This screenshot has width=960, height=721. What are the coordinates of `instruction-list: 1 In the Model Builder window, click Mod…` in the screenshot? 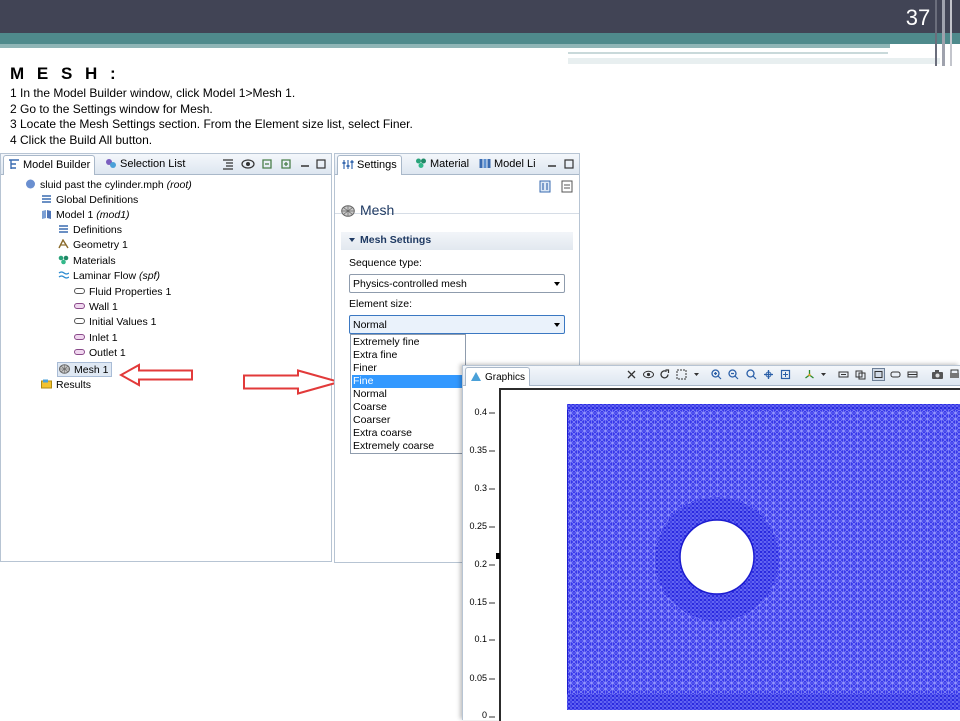 It's located at (211, 117).